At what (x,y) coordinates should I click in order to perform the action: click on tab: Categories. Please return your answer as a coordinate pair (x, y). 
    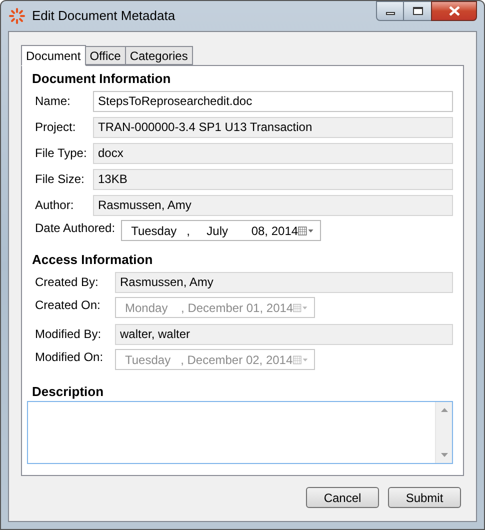
    Looking at the image, I should click on (158, 55).